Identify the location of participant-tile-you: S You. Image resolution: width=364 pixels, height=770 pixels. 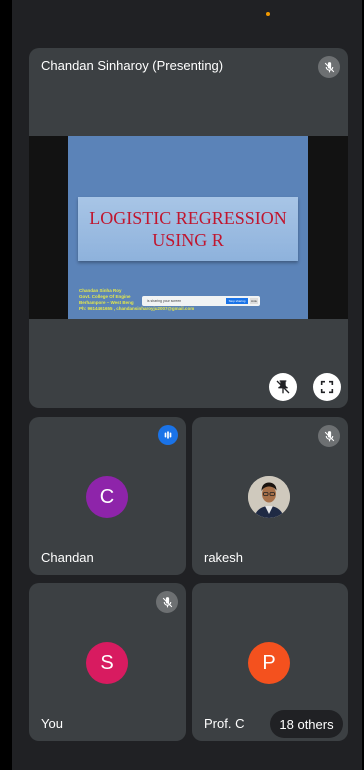
(107, 662).